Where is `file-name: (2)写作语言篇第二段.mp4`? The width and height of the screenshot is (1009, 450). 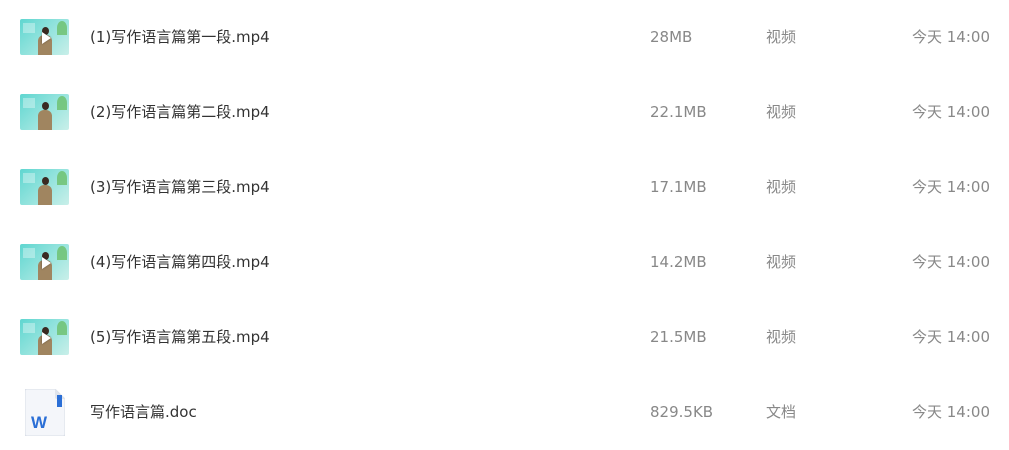 file-name: (2)写作语言篇第二段.mp4 is located at coordinates (180, 112).